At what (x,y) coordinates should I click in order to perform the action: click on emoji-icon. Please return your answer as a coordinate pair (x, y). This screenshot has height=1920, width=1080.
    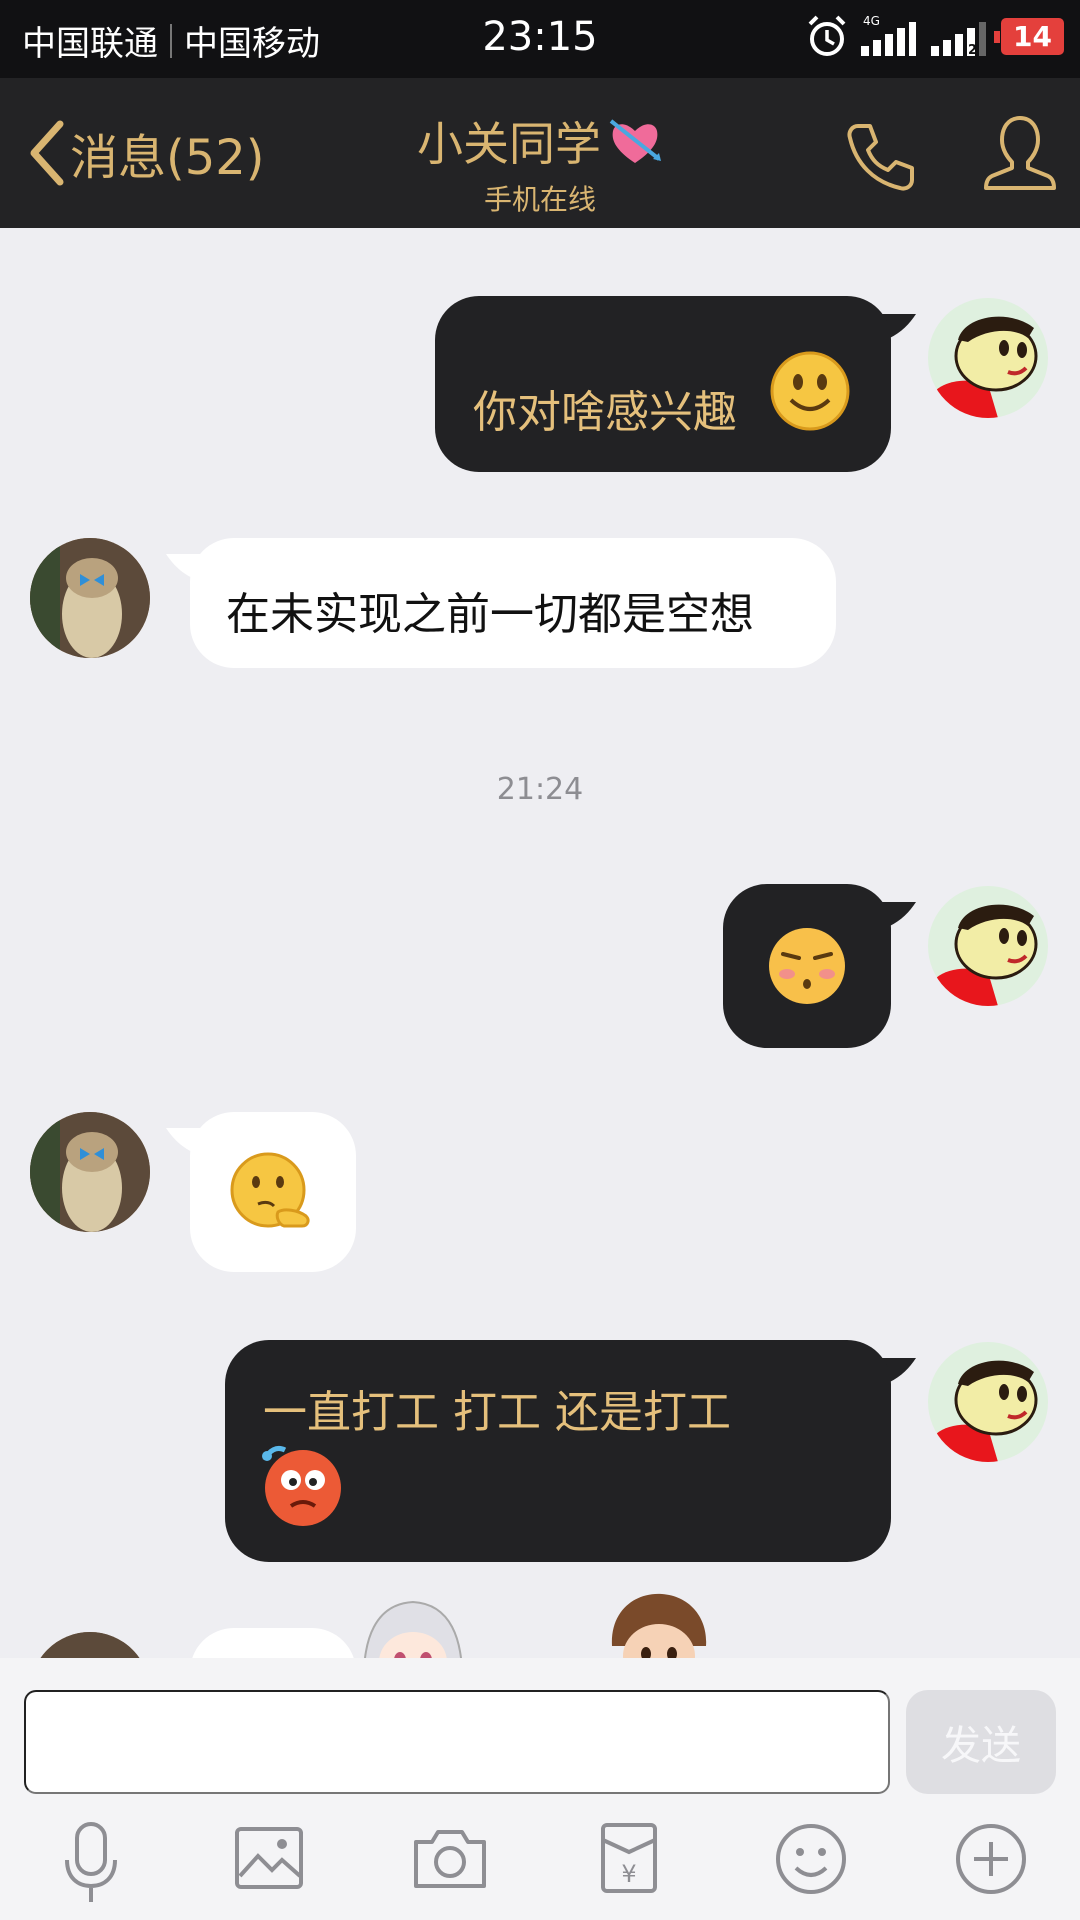
    Looking at the image, I should click on (811, 1859).